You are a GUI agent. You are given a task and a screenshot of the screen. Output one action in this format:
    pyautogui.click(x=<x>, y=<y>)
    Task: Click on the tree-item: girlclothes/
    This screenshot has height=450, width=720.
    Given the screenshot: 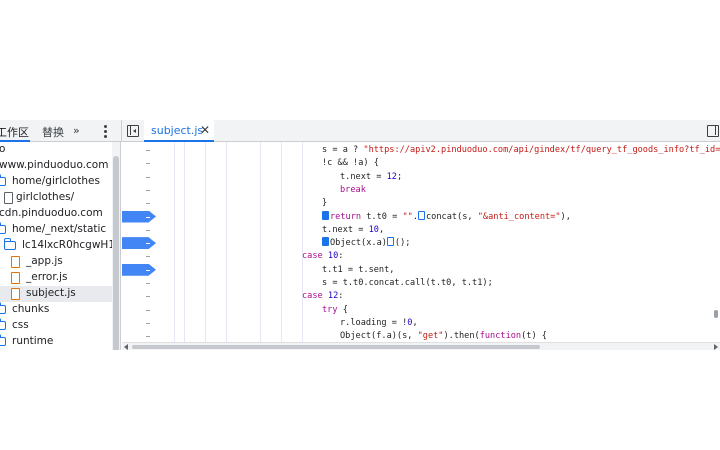 What is the action you would take?
    pyautogui.click(x=56, y=198)
    